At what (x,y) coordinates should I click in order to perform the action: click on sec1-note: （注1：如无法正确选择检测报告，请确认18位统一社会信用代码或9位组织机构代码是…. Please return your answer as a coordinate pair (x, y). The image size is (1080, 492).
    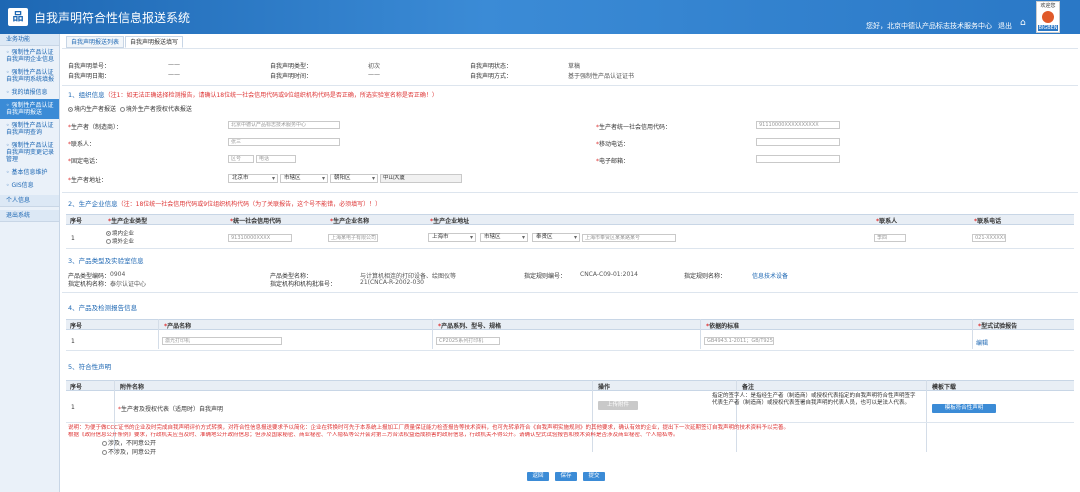
    Looking at the image, I should click on (271, 95).